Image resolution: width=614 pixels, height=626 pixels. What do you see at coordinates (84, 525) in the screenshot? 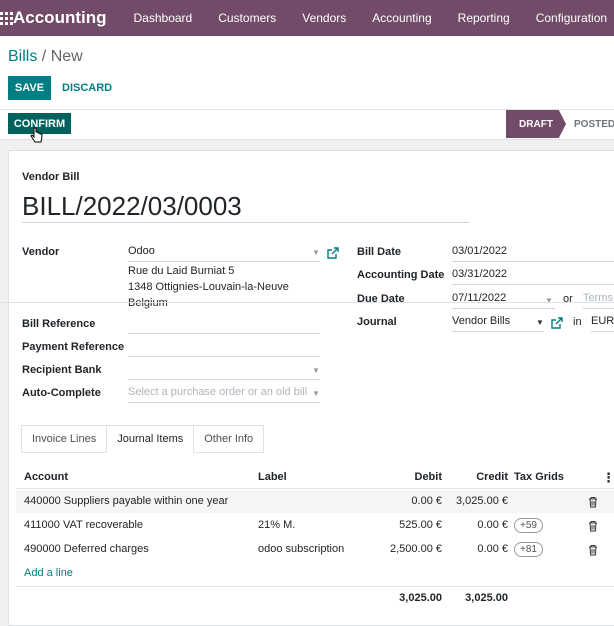
I see `row-account: 411000 VAT recoverable` at bounding box center [84, 525].